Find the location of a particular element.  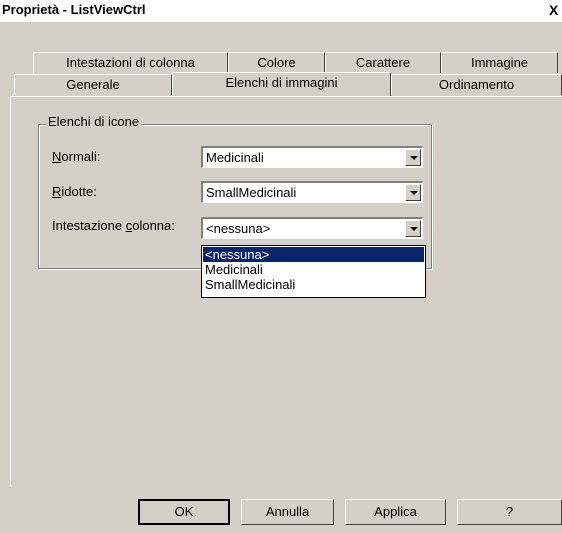

header-dropdown-list: <nessuna> Medicinali SmallMedicinali is located at coordinates (313, 271).